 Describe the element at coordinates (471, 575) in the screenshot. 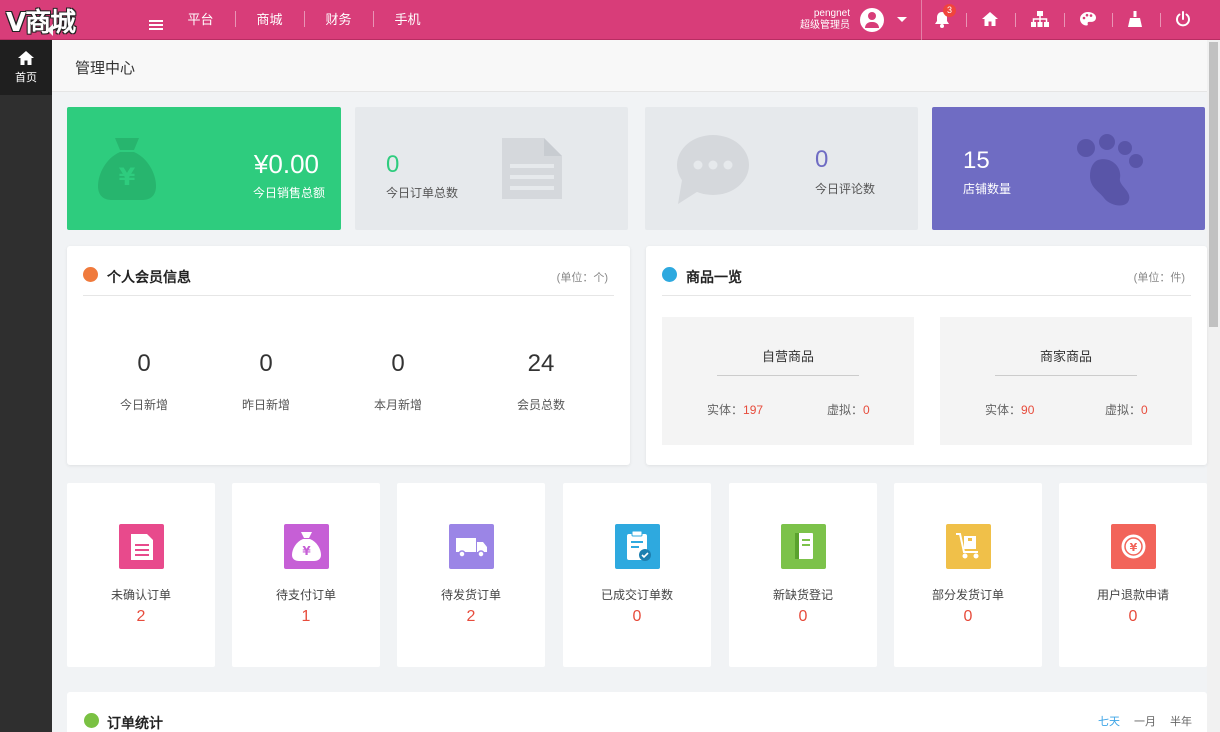

I see `order-card-to-ship: 待发货订单 2` at that location.